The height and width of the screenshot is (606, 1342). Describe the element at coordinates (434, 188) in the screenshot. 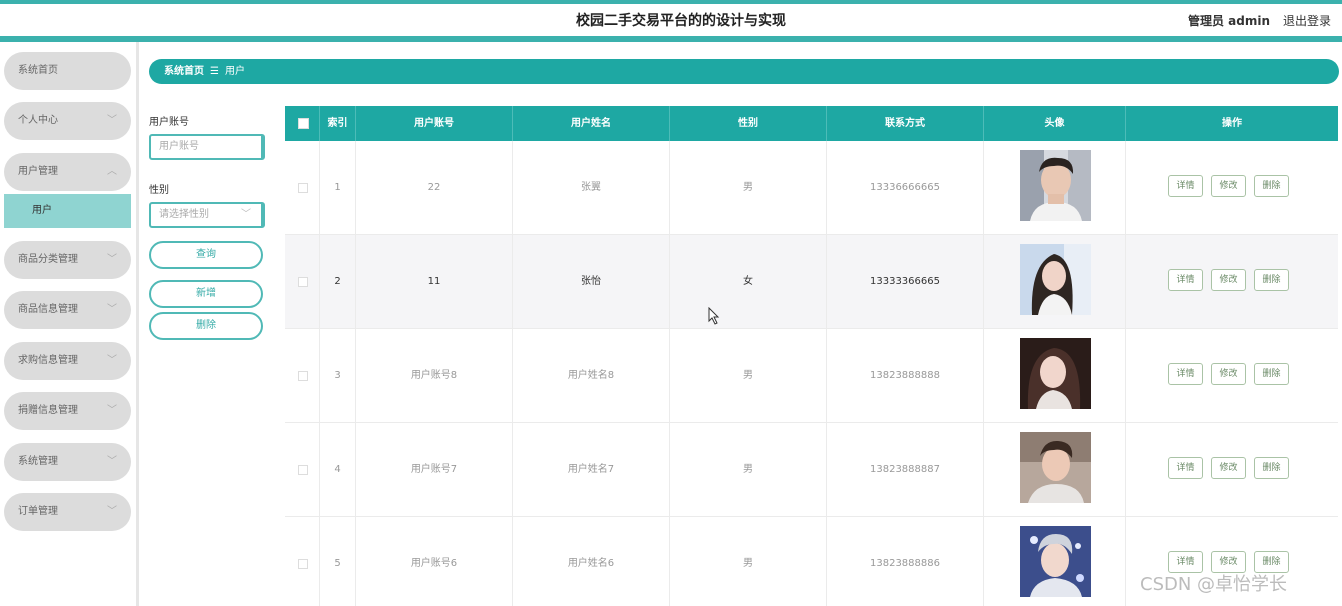

I see `cell-account: 22` at that location.